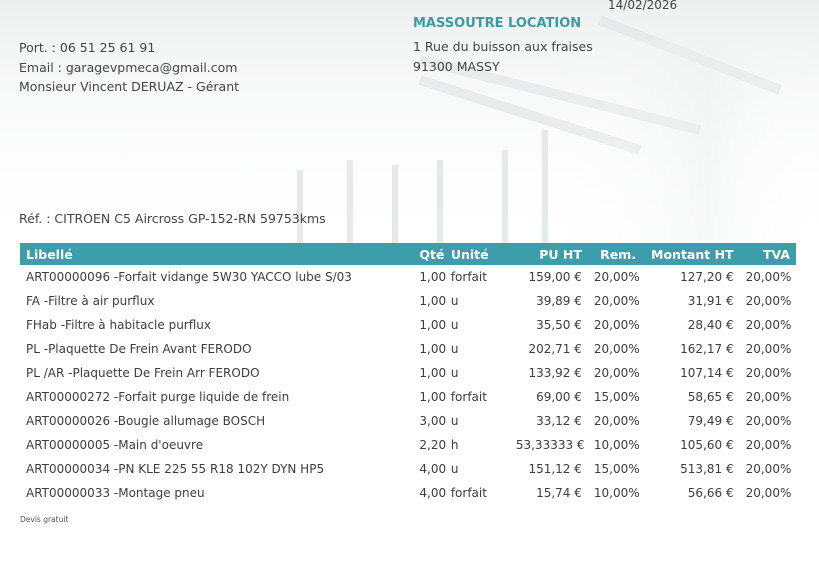  What do you see at coordinates (618, 254) in the screenshot?
I see `header-remise: Rem.` at bounding box center [618, 254].